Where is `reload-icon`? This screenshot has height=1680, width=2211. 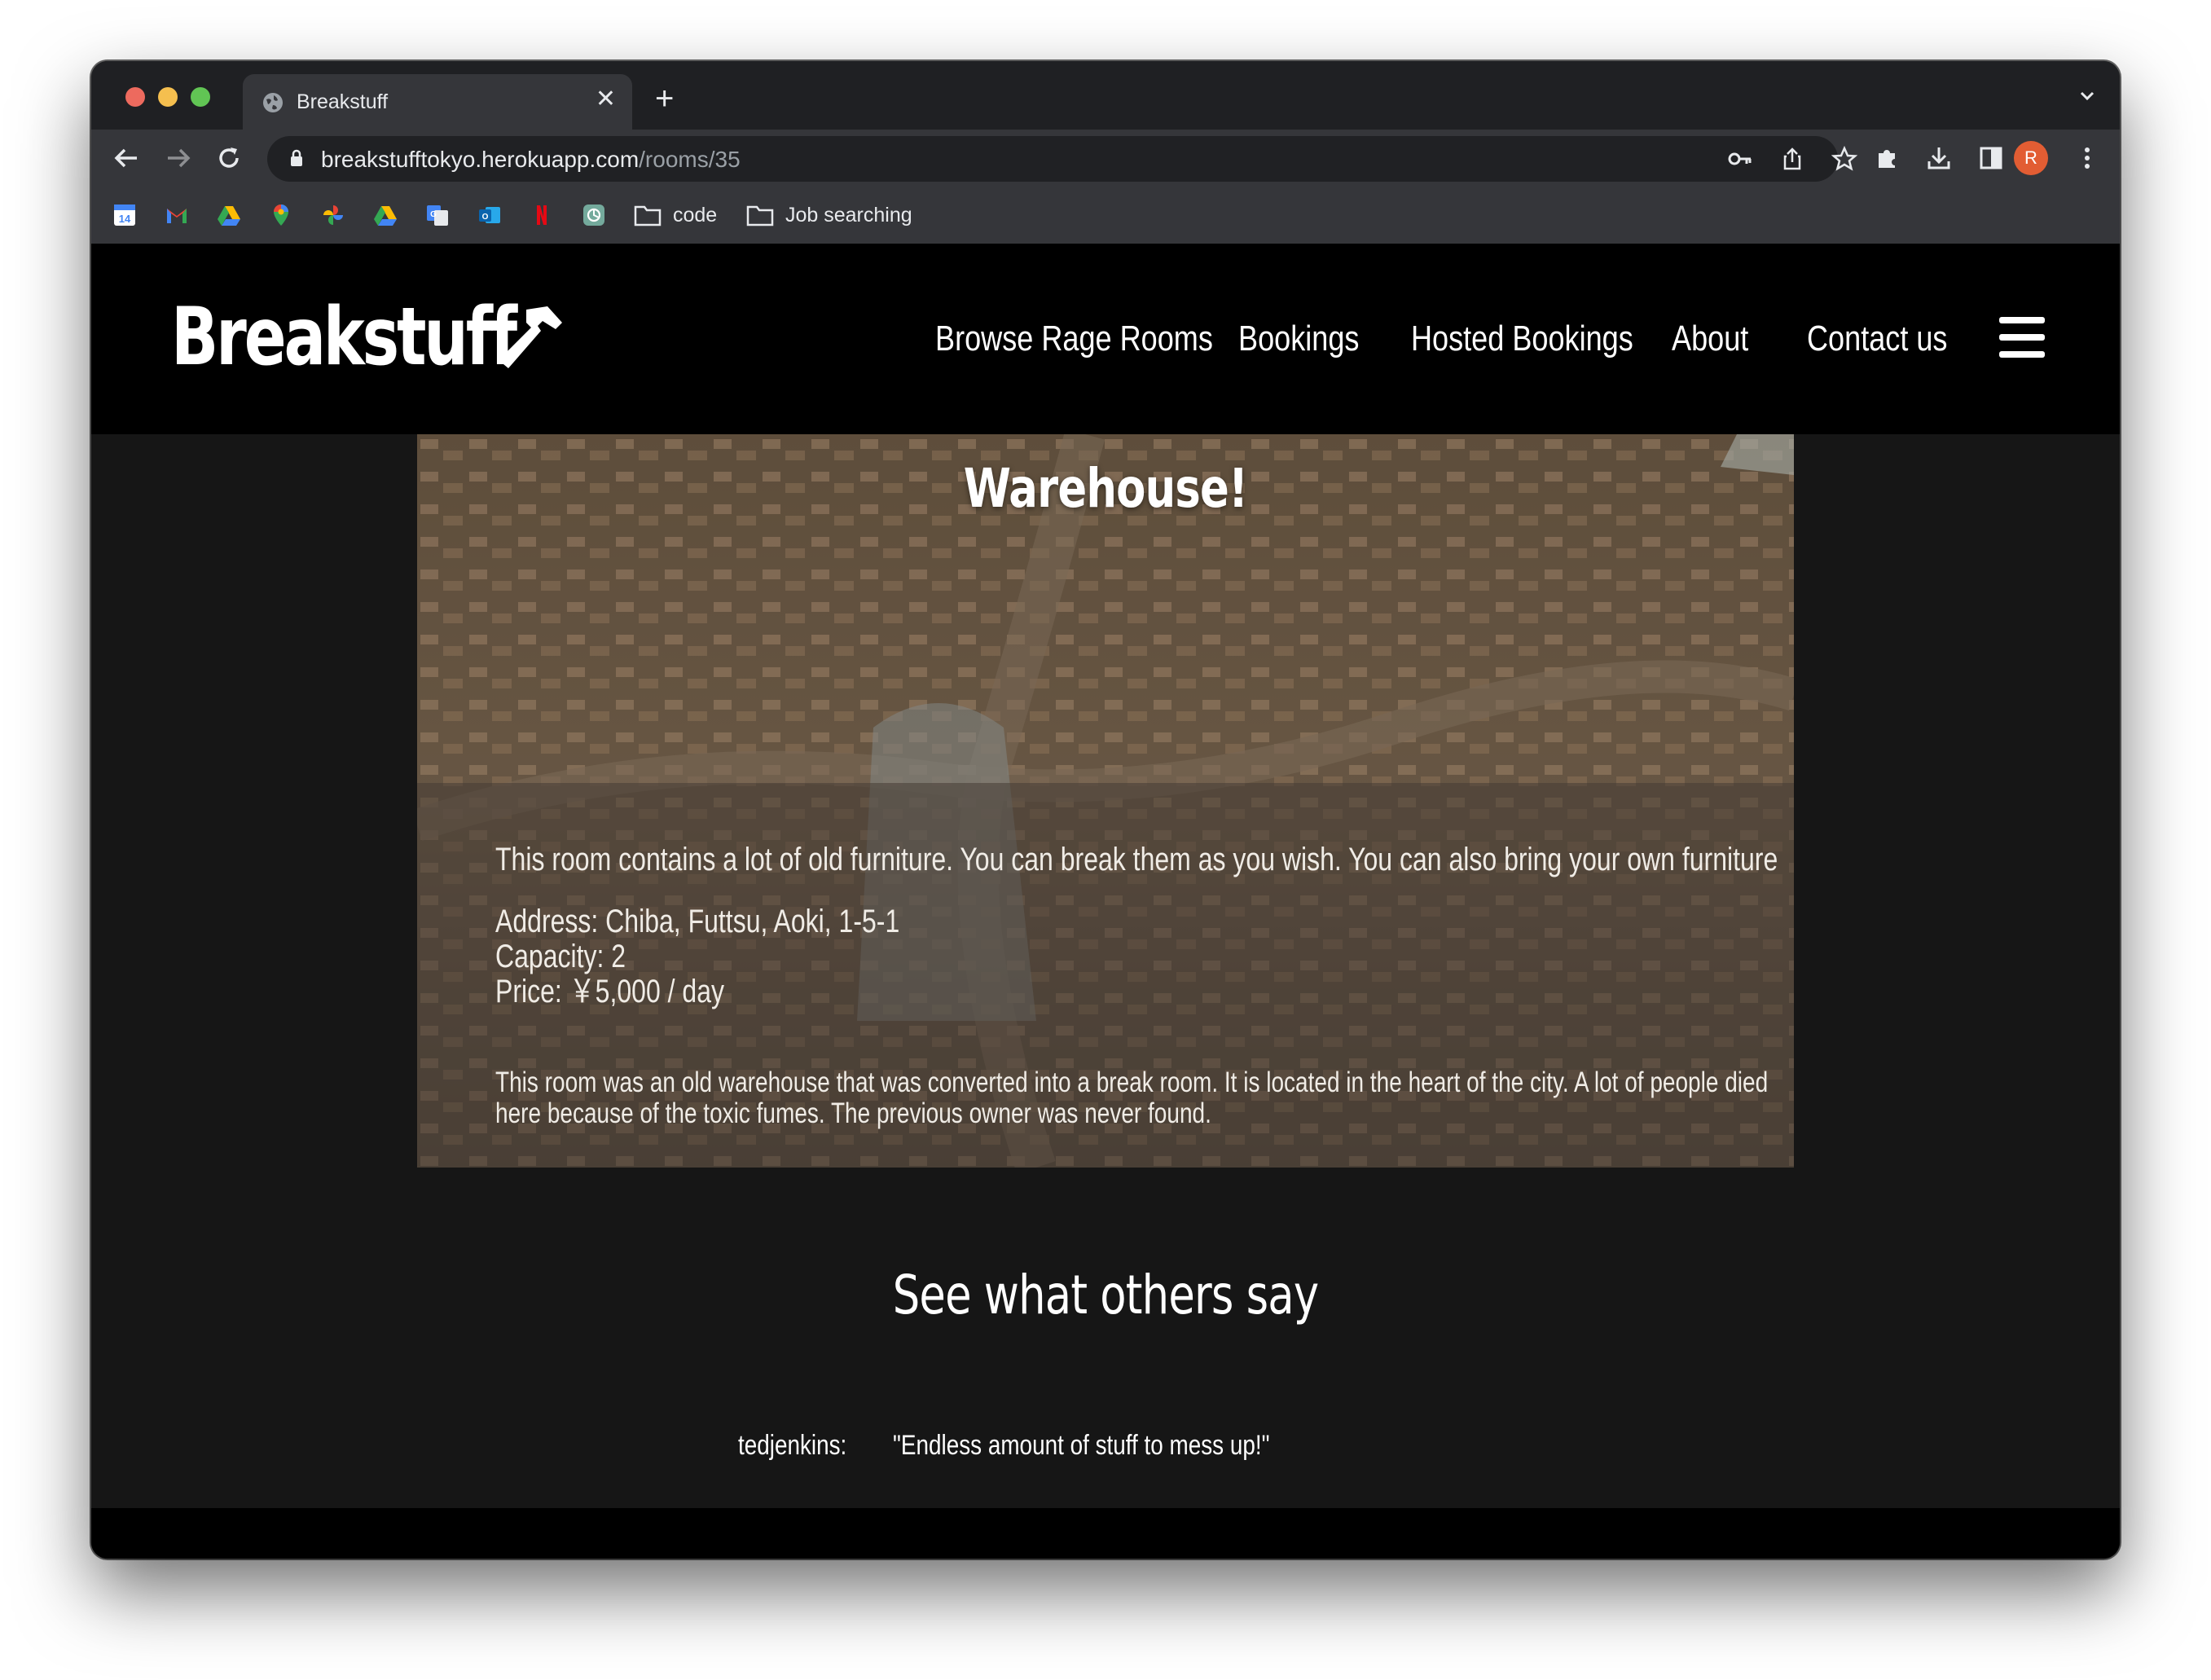
reload-icon is located at coordinates (229, 158).